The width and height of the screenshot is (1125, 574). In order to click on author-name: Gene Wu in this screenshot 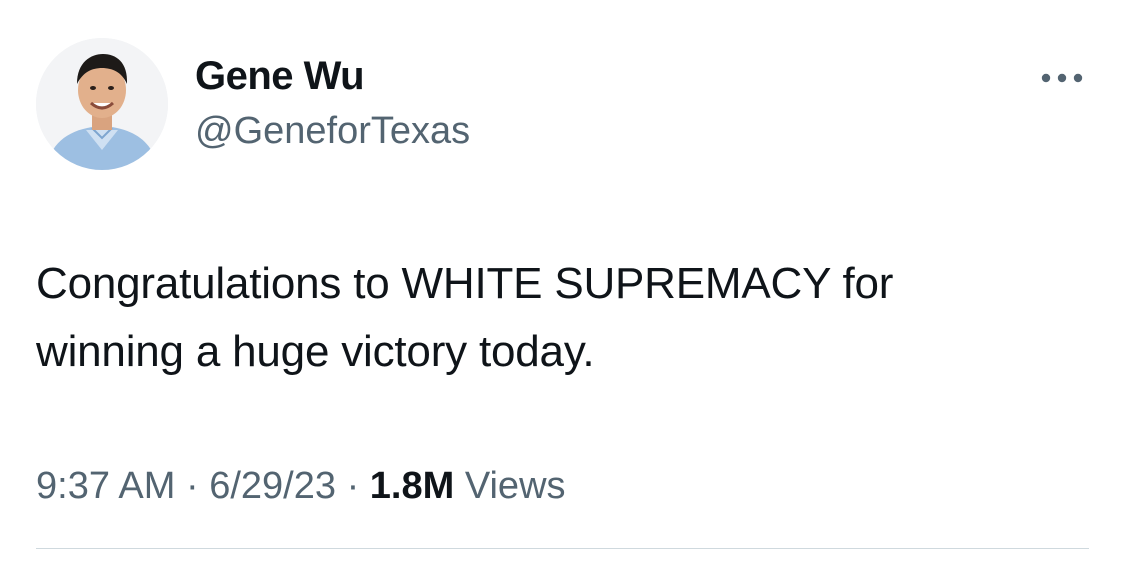, I will do `click(280, 76)`.